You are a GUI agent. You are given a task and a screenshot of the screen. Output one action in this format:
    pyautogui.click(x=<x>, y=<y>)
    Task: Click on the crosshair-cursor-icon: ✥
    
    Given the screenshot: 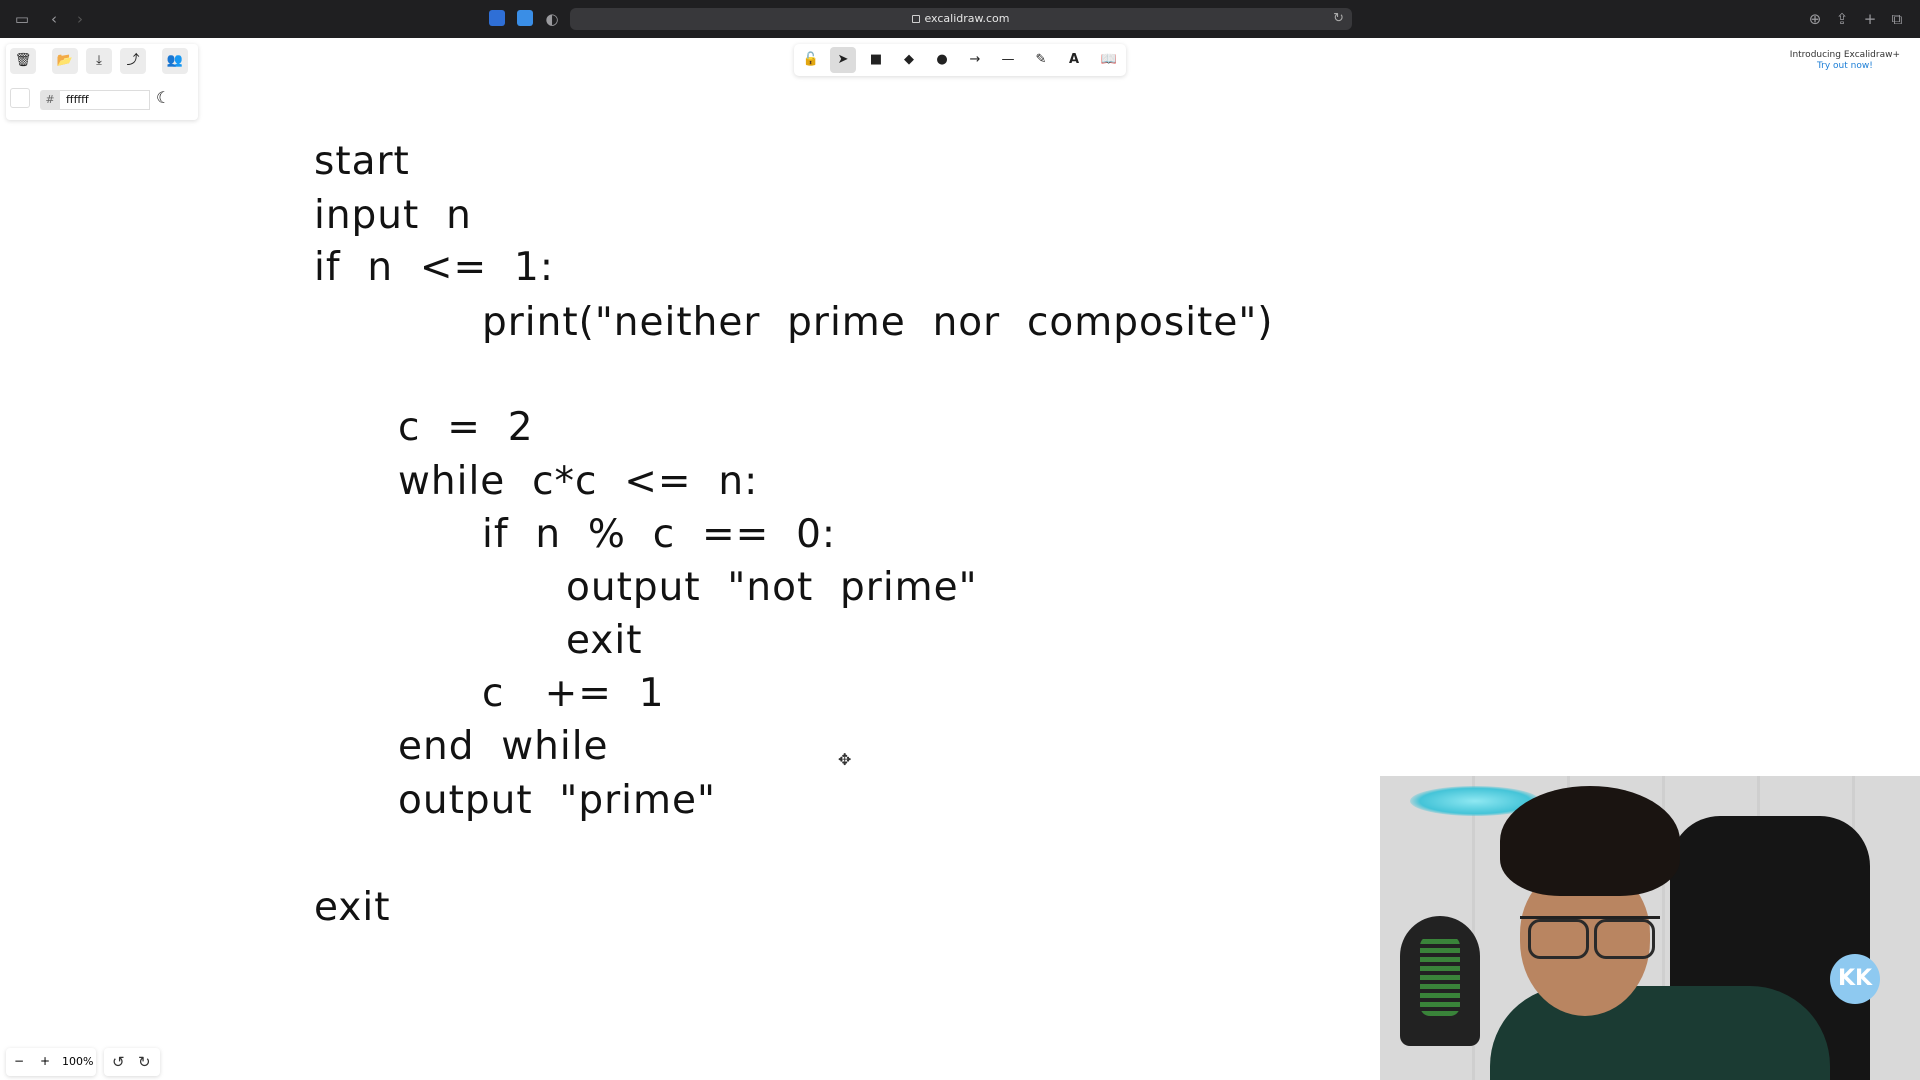 What is the action you would take?
    pyautogui.click(x=845, y=759)
    